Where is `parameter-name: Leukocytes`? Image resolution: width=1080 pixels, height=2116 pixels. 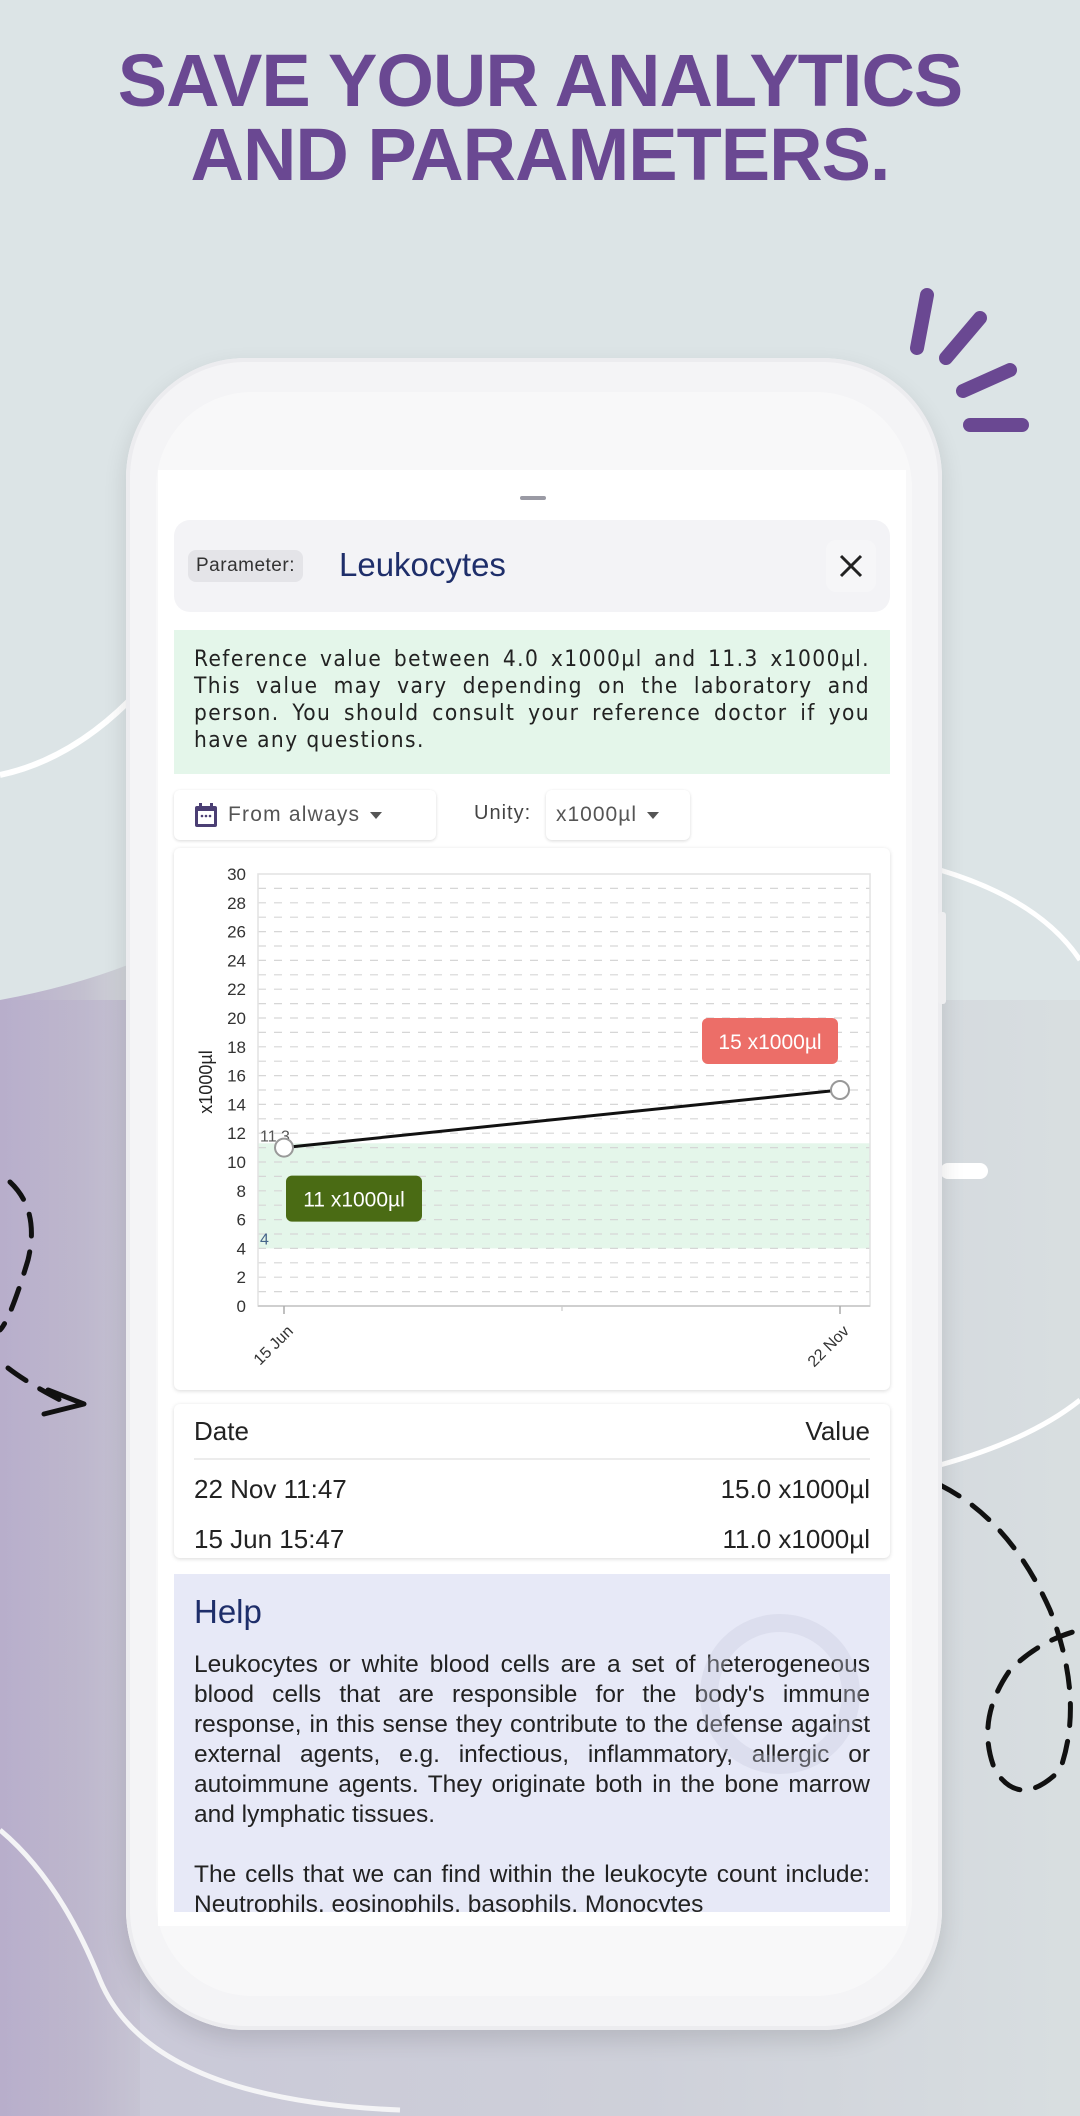 parameter-name: Leukocytes is located at coordinates (422, 564).